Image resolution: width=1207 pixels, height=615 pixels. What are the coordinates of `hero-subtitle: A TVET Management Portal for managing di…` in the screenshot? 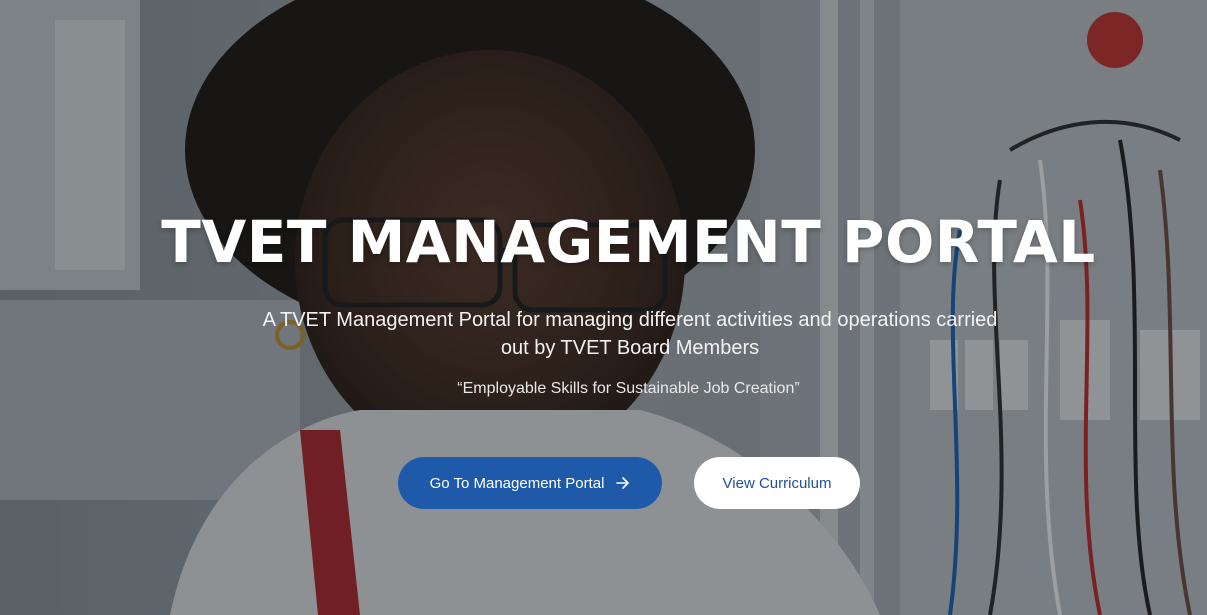 It's located at (630, 334).